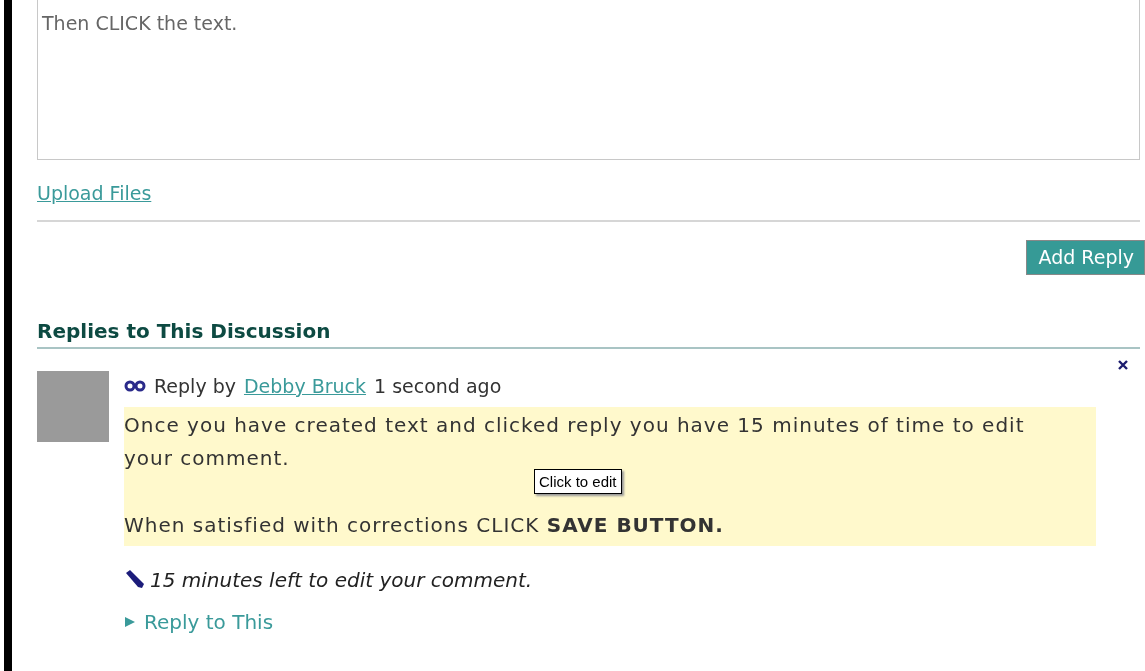  I want to click on pencil-icon, so click(135, 580).